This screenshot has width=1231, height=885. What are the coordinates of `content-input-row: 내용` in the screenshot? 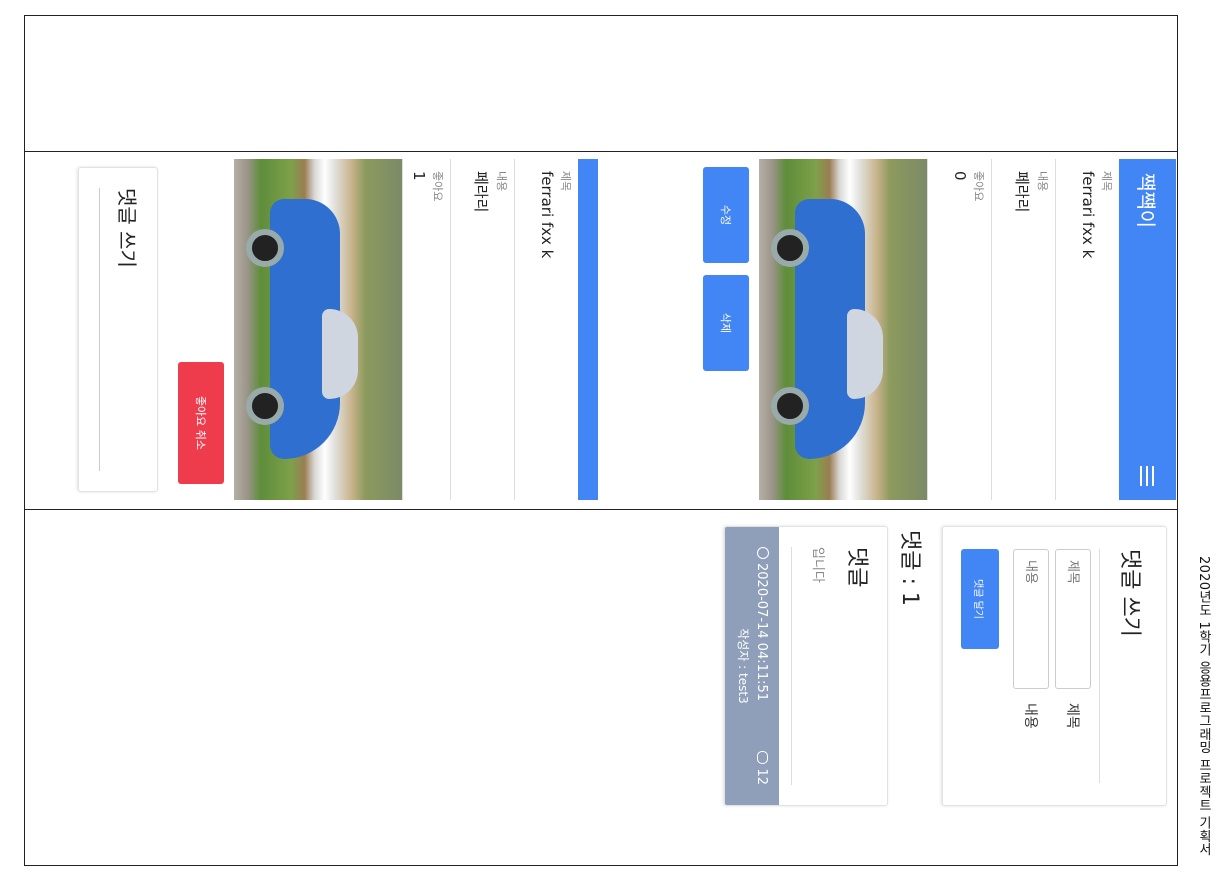 It's located at (1031, 666).